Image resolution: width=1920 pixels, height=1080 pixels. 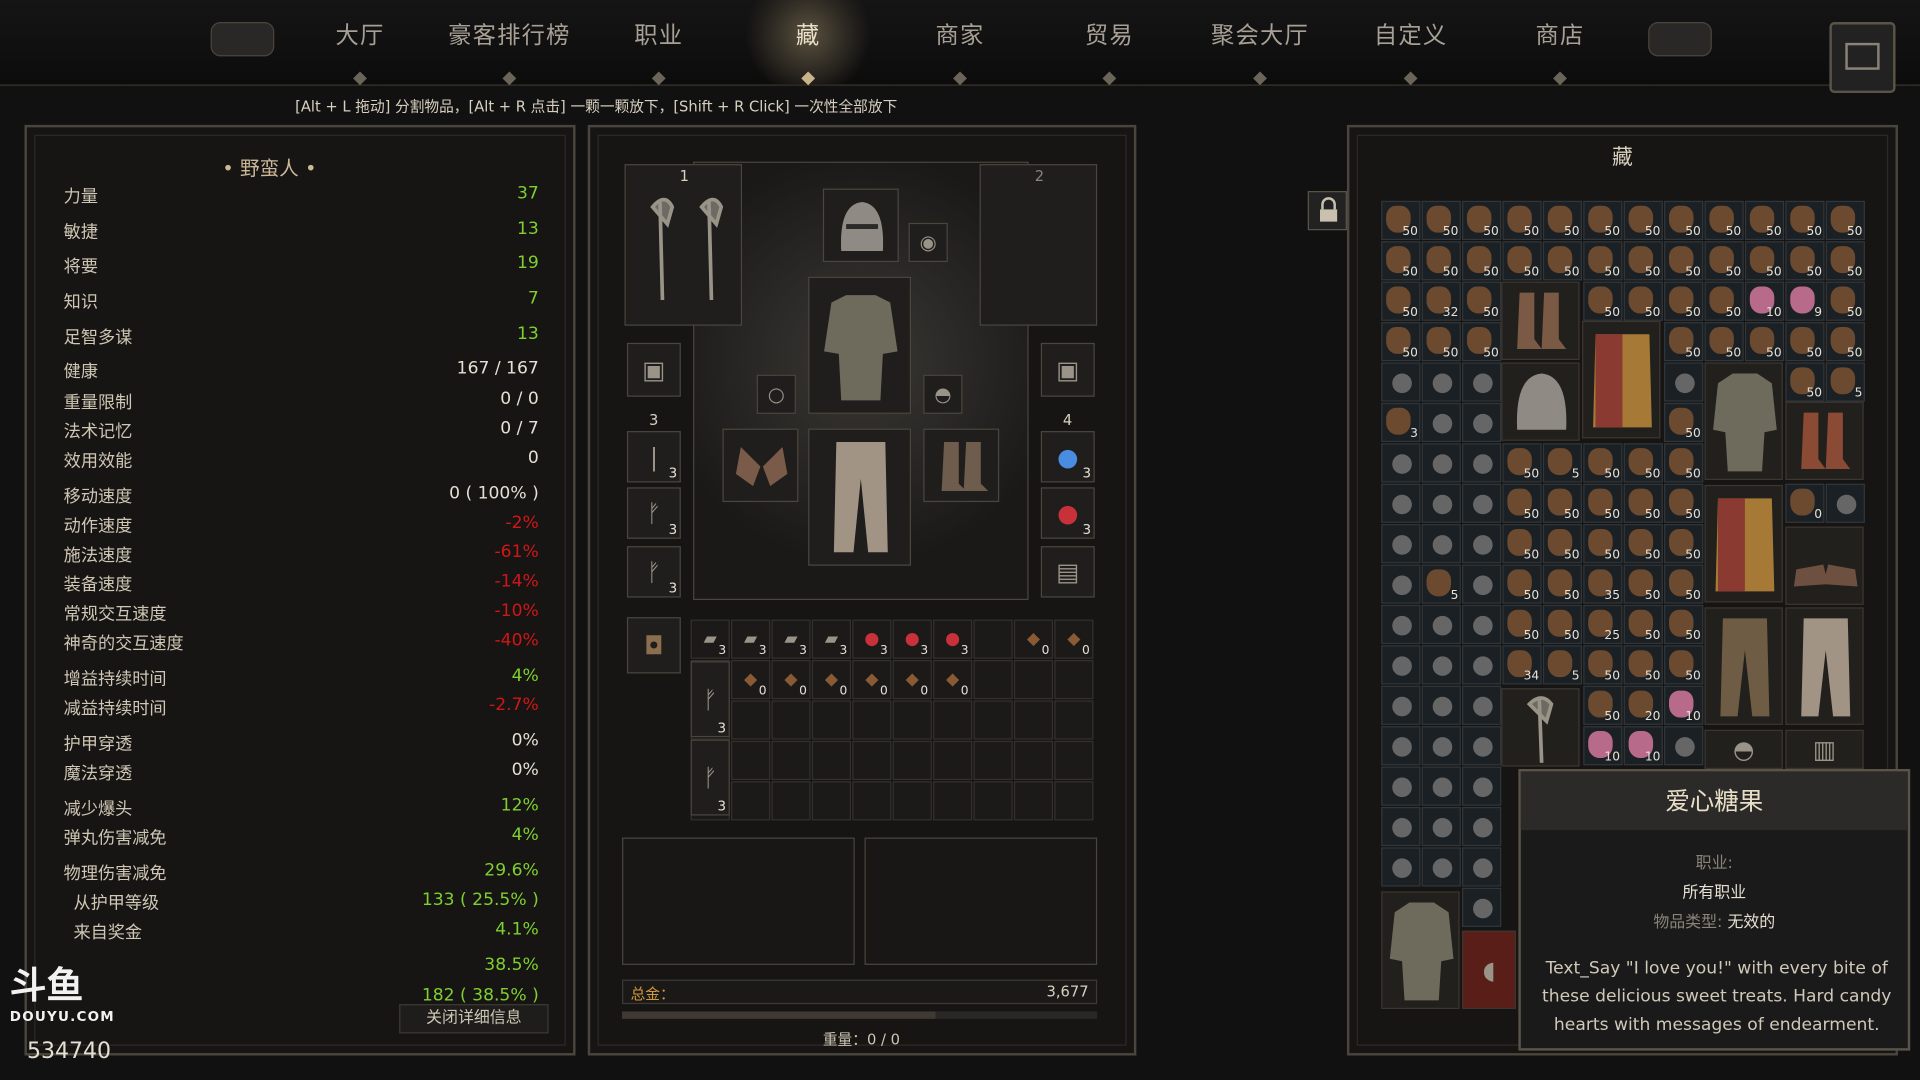 I want to click on nav-next-button, so click(x=1680, y=39).